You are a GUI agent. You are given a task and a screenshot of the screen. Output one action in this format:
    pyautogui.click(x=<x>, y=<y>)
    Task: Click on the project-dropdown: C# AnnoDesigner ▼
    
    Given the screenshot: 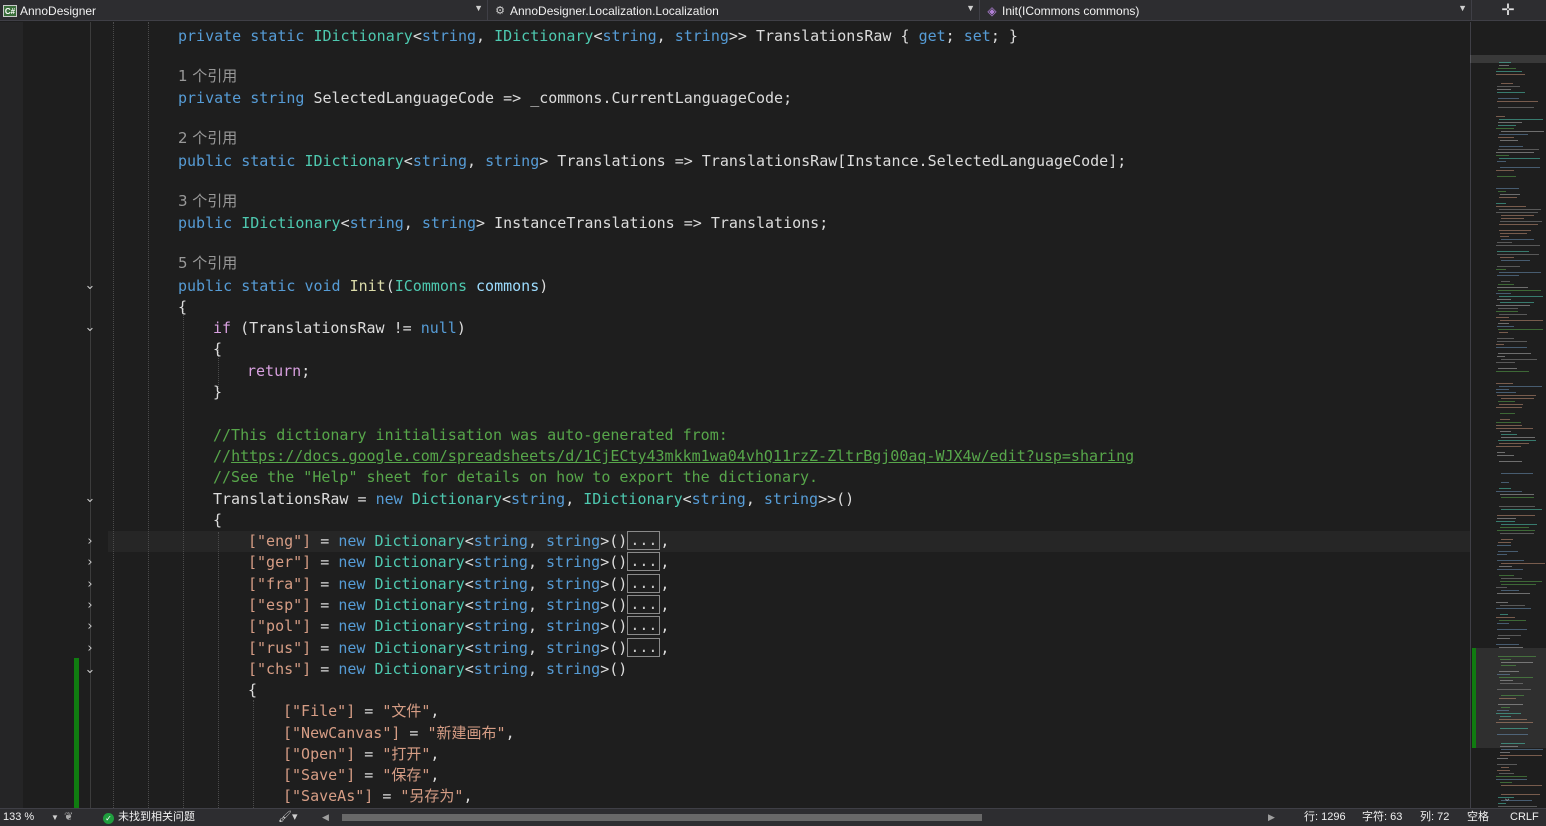 What is the action you would take?
    pyautogui.click(x=244, y=10)
    